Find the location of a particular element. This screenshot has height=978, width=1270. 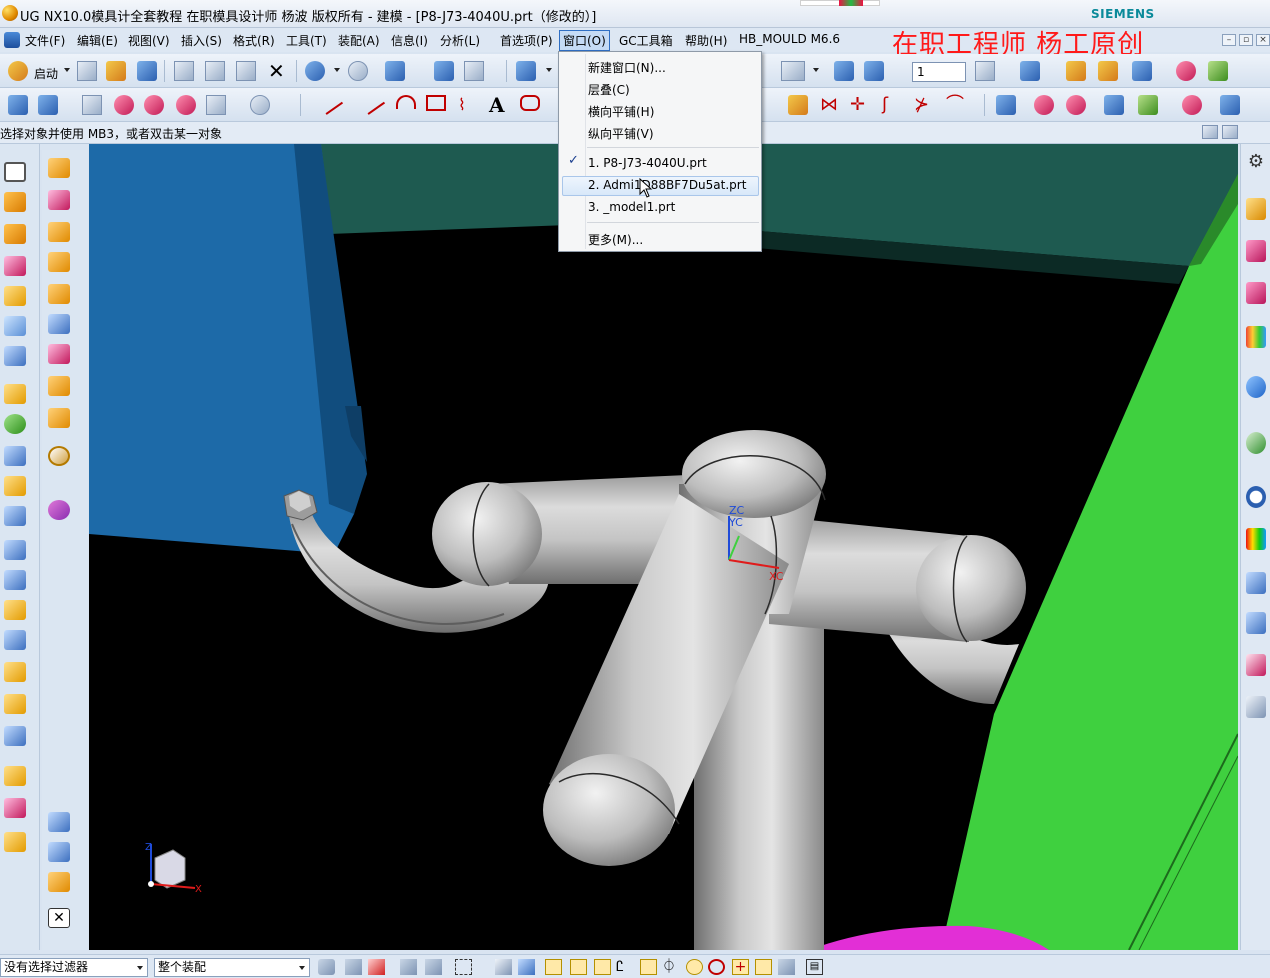

roles-tab-icon is located at coordinates (1256, 665).